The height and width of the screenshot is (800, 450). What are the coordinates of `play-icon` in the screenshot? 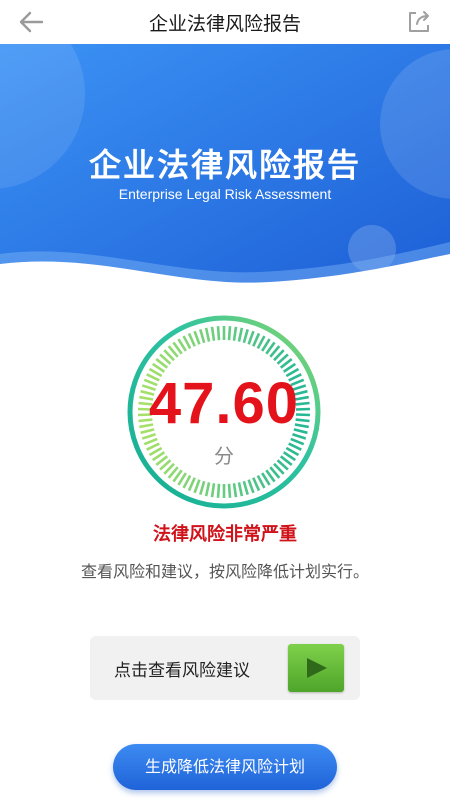 It's located at (317, 668).